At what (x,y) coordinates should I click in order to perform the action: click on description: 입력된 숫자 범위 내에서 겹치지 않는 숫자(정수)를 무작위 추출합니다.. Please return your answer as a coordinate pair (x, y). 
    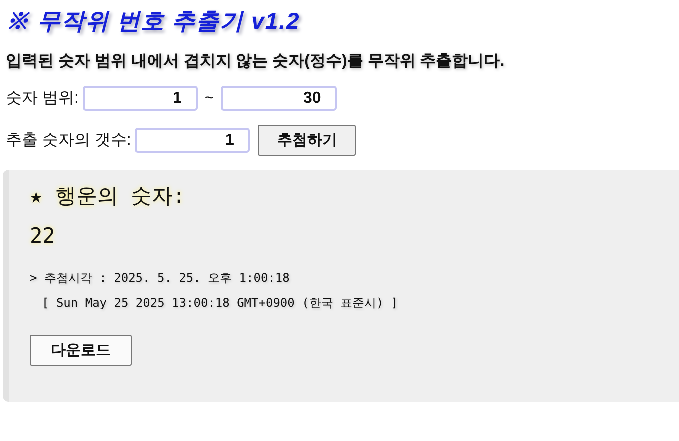
    Looking at the image, I should click on (255, 62).